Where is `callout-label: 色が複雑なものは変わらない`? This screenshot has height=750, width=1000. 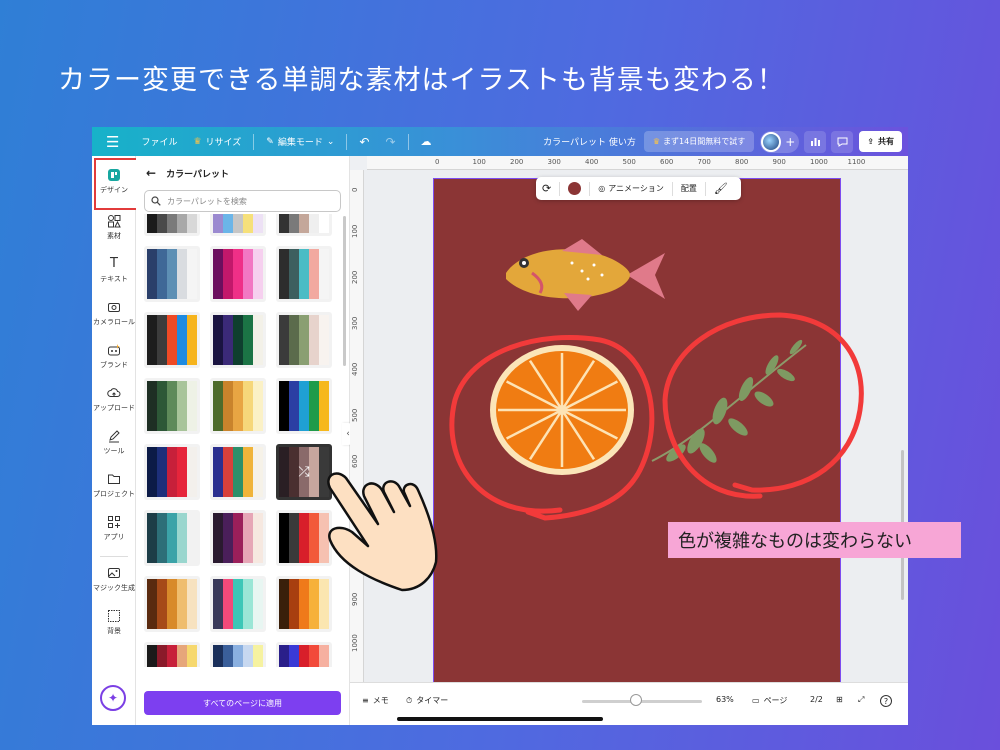 callout-label: 色が複雑なものは変わらない is located at coordinates (814, 540).